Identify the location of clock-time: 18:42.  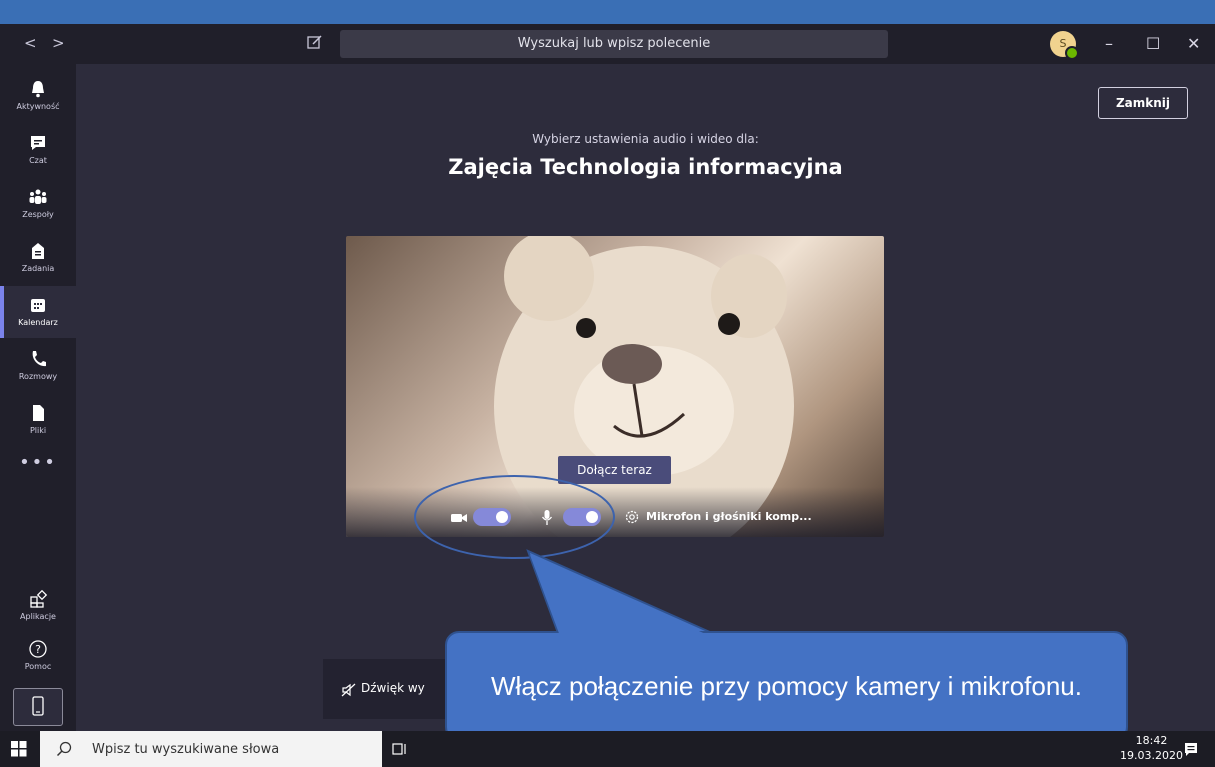
(1151, 740).